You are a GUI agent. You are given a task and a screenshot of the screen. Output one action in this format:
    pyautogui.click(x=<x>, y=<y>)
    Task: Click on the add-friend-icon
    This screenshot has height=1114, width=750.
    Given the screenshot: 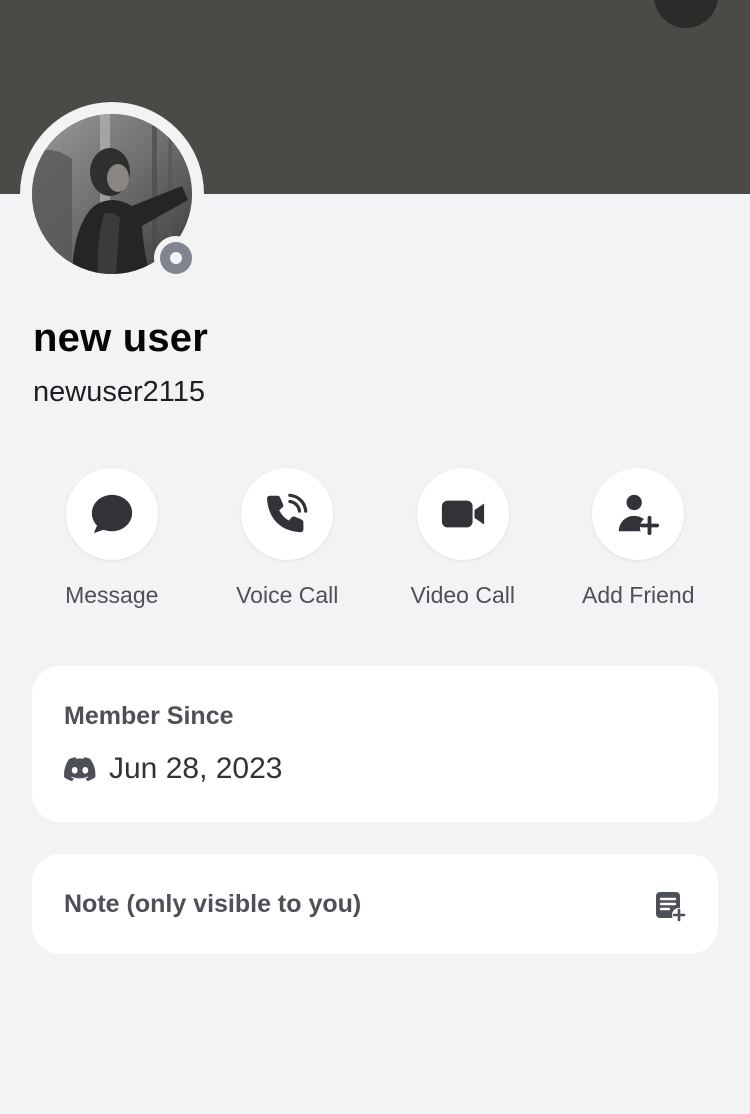 What is the action you would take?
    pyautogui.click(x=639, y=515)
    